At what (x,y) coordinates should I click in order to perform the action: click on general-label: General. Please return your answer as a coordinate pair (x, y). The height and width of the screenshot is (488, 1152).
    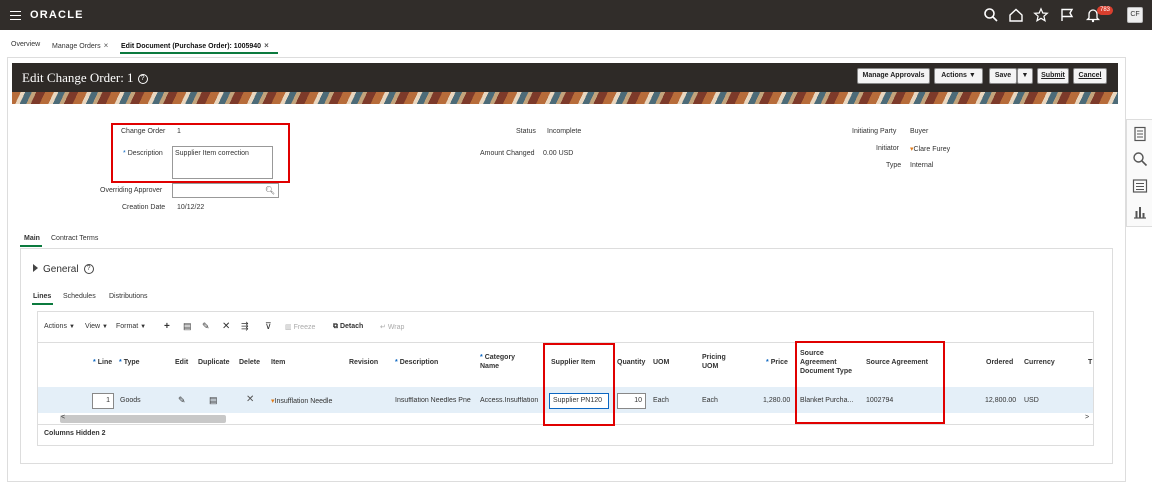
    Looking at the image, I should click on (61, 269).